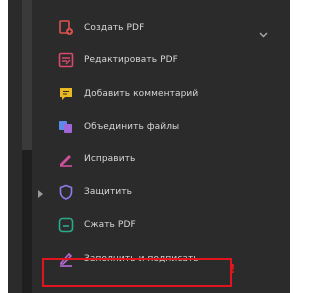  I want to click on redact-icon, so click(66, 159).